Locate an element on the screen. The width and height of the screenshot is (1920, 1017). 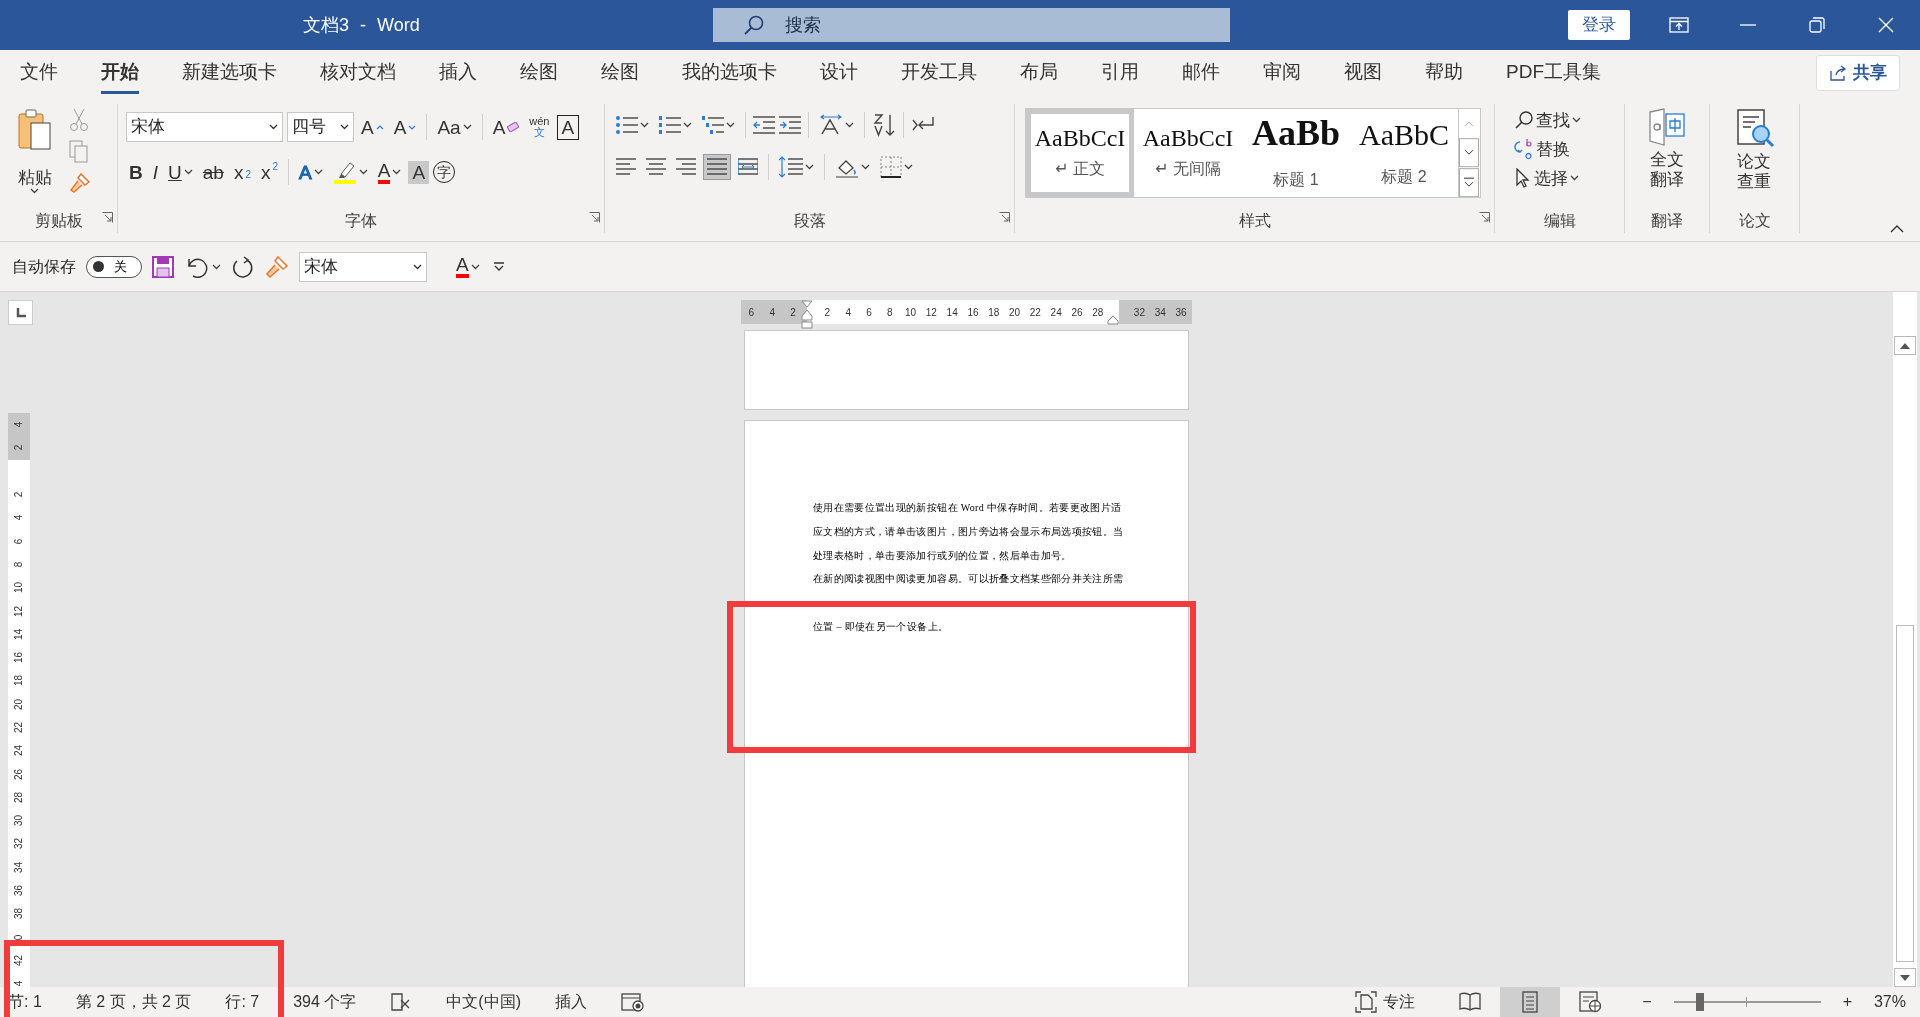
ribbon-tab: 邮件 is located at coordinates (1201, 73).